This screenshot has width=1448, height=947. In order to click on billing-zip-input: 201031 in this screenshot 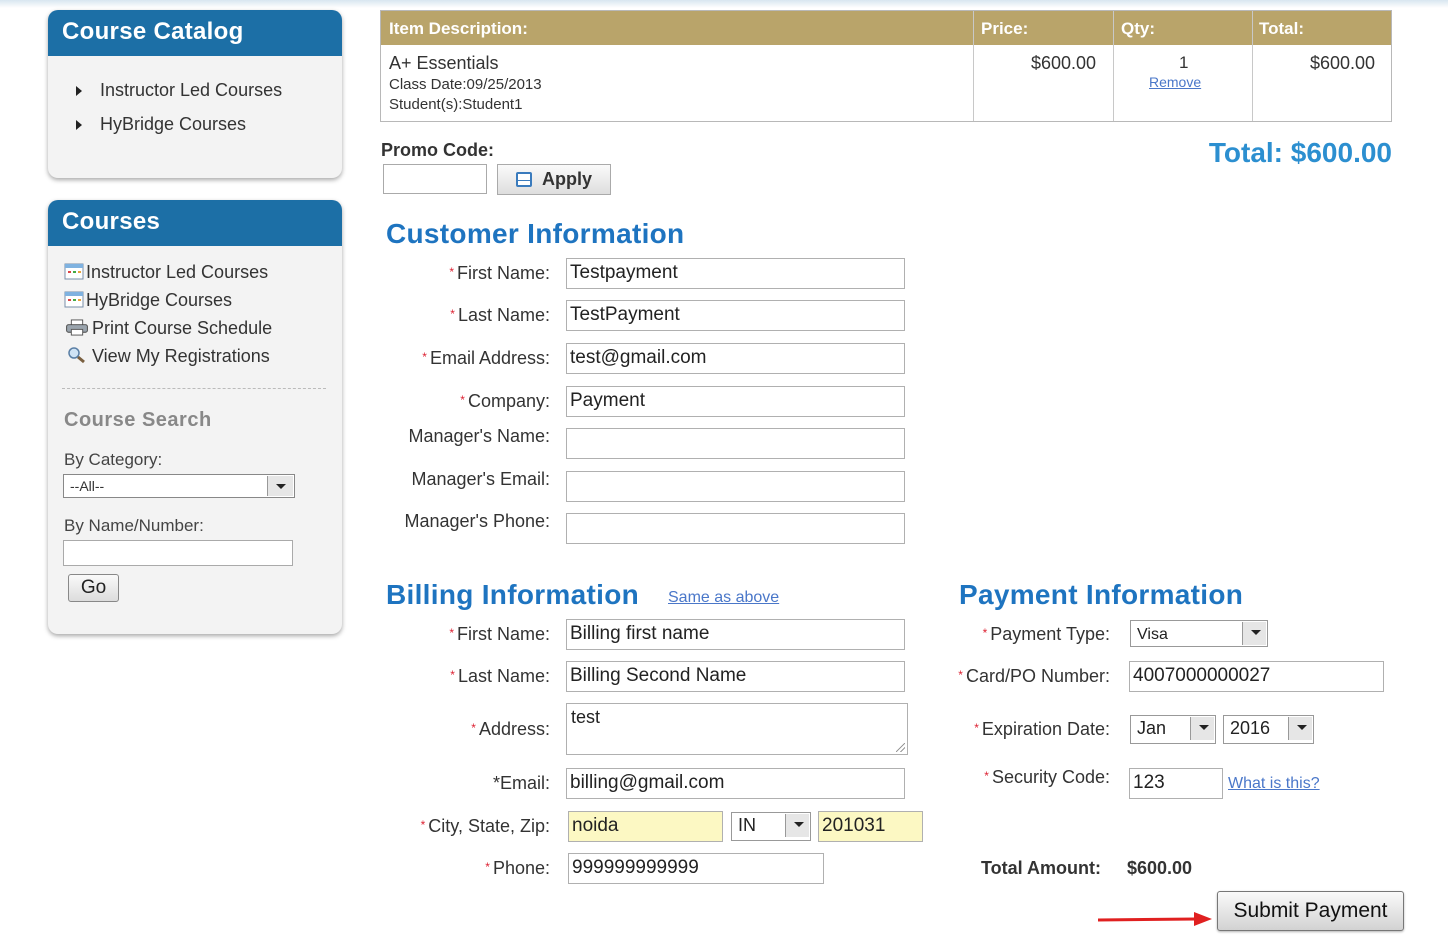, I will do `click(870, 826)`.